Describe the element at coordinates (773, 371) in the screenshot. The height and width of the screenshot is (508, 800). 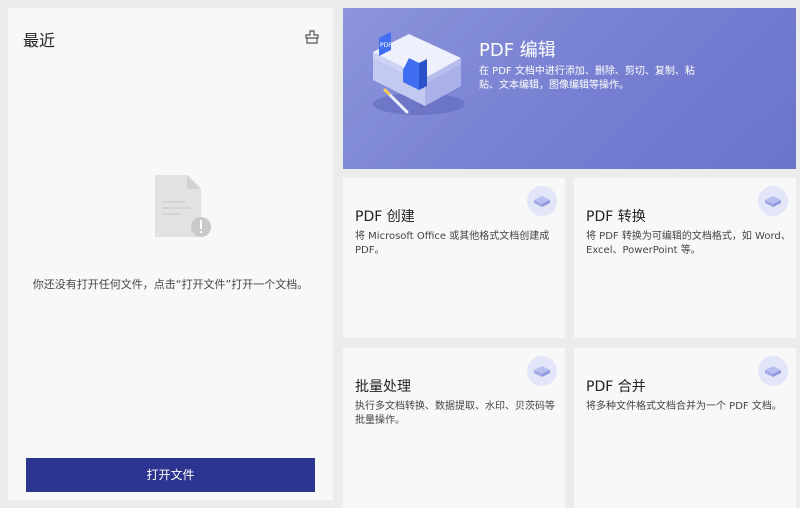
I see `combine-icon` at that location.